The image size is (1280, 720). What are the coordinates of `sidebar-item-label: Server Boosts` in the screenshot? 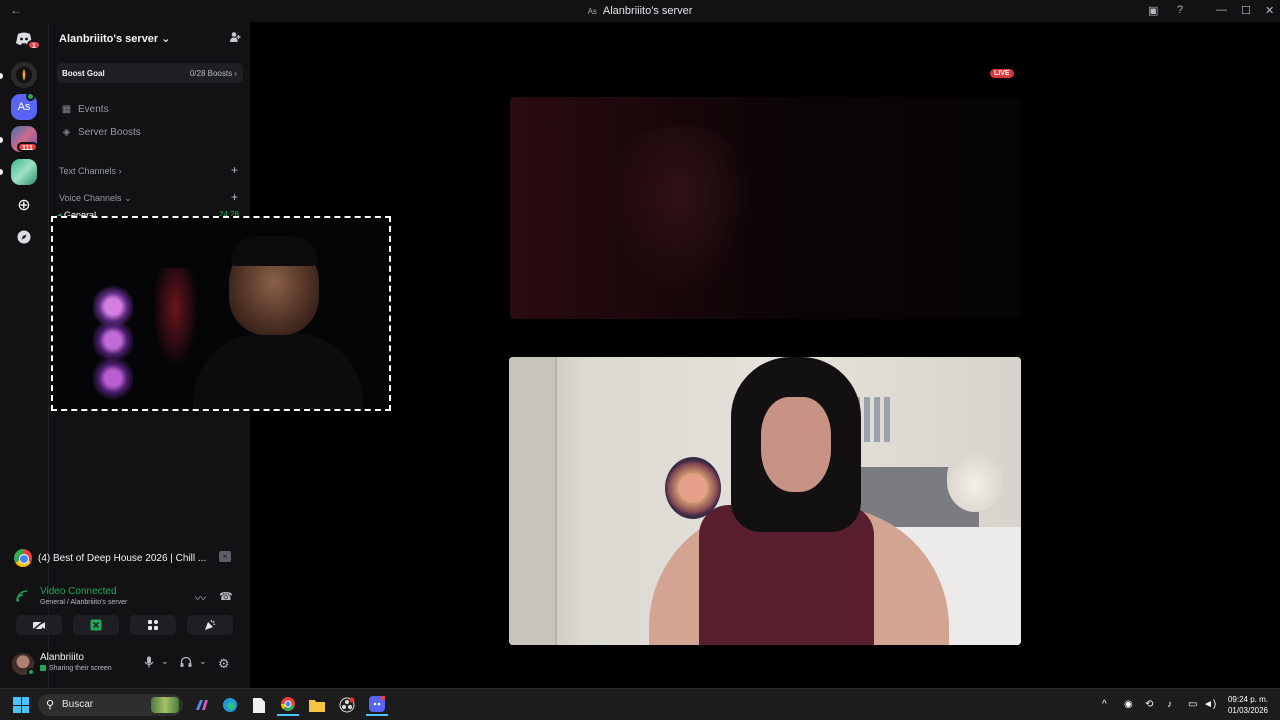 It's located at (109, 132).